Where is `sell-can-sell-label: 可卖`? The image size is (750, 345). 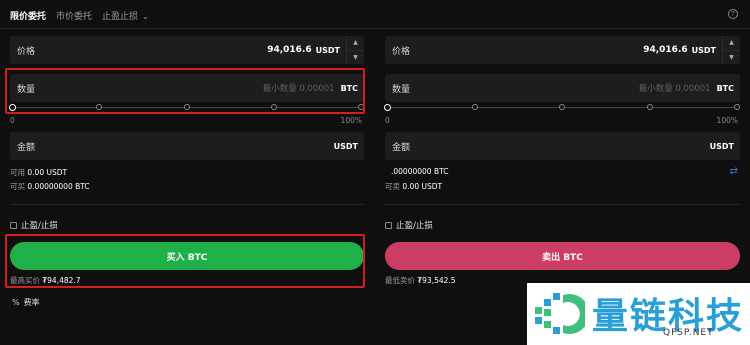
sell-can-sell-label: 可卖 is located at coordinates (392, 186).